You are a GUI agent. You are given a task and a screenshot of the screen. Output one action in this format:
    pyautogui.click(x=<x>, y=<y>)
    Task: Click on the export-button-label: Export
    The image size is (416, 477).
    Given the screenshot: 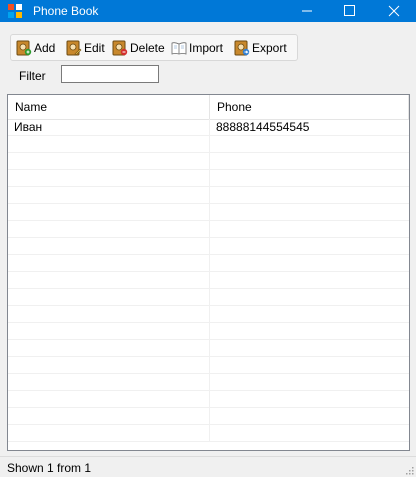 What is the action you would take?
    pyautogui.click(x=269, y=47)
    